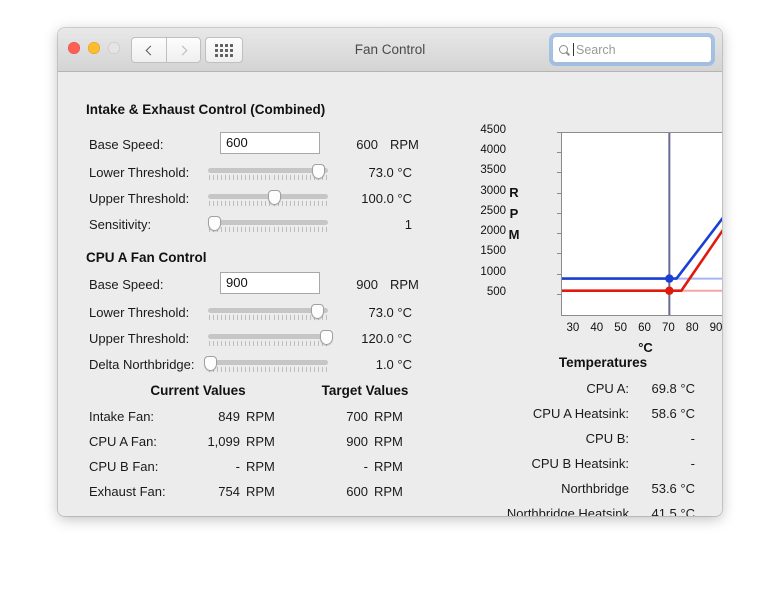  What do you see at coordinates (493, 251) in the screenshot?
I see `chart-ytick-label: 1500` at bounding box center [493, 251].